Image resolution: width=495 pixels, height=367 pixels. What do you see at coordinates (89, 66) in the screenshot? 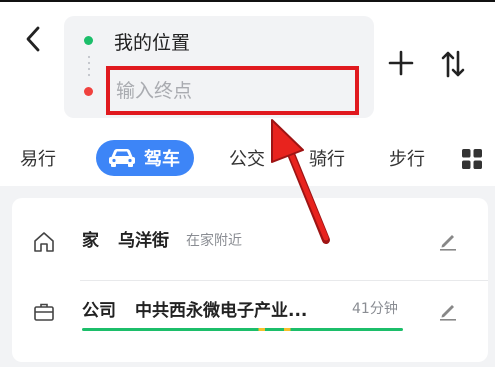
I see `route-connector` at bounding box center [89, 66].